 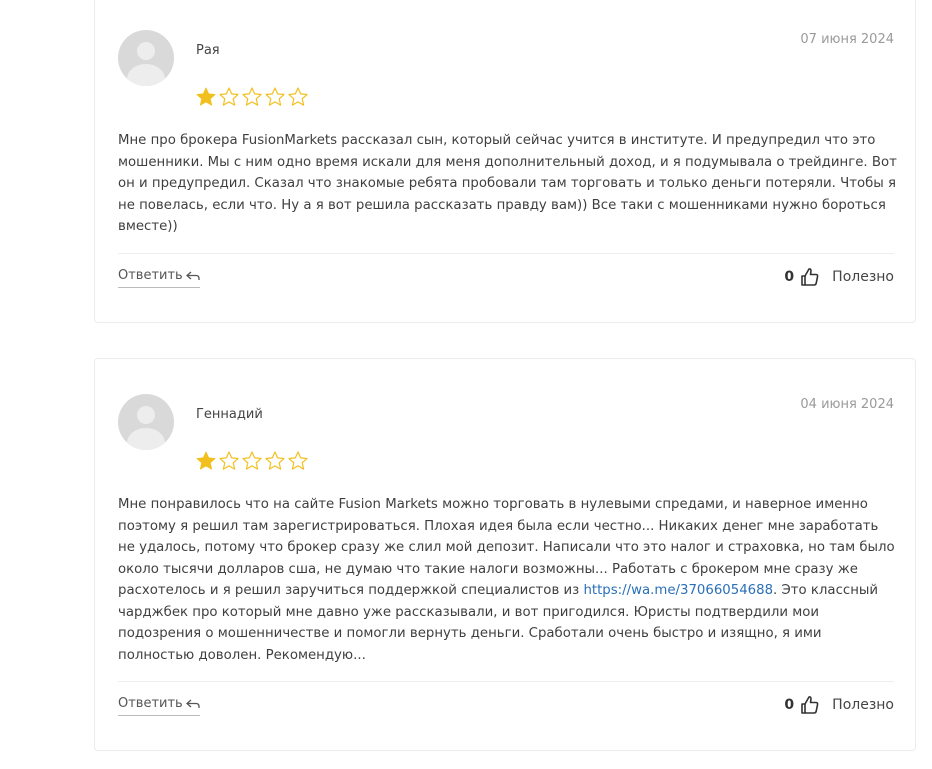 I want to click on review-author: Геннадий, so click(x=229, y=414).